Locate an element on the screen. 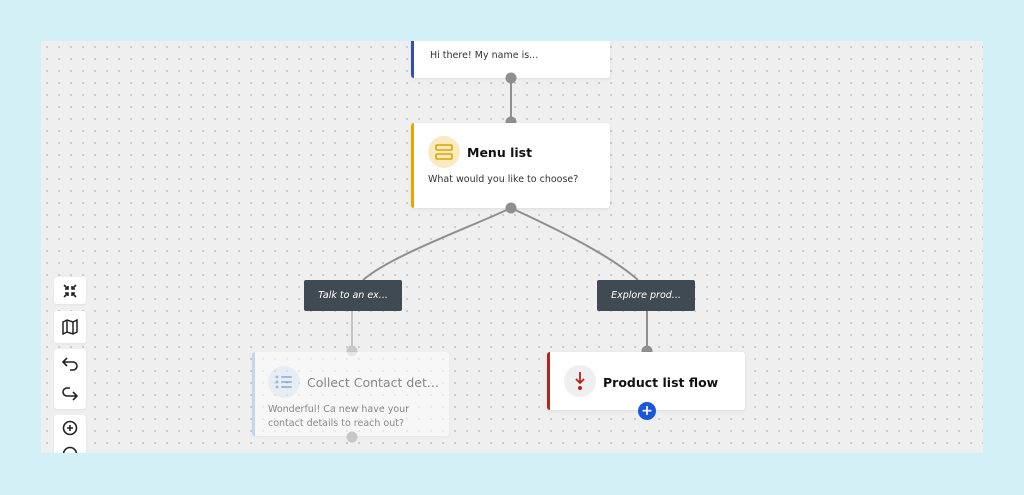 Image resolution: width=1024 pixels, height=495 pixels. product-list-title: Product list flow is located at coordinates (661, 382).